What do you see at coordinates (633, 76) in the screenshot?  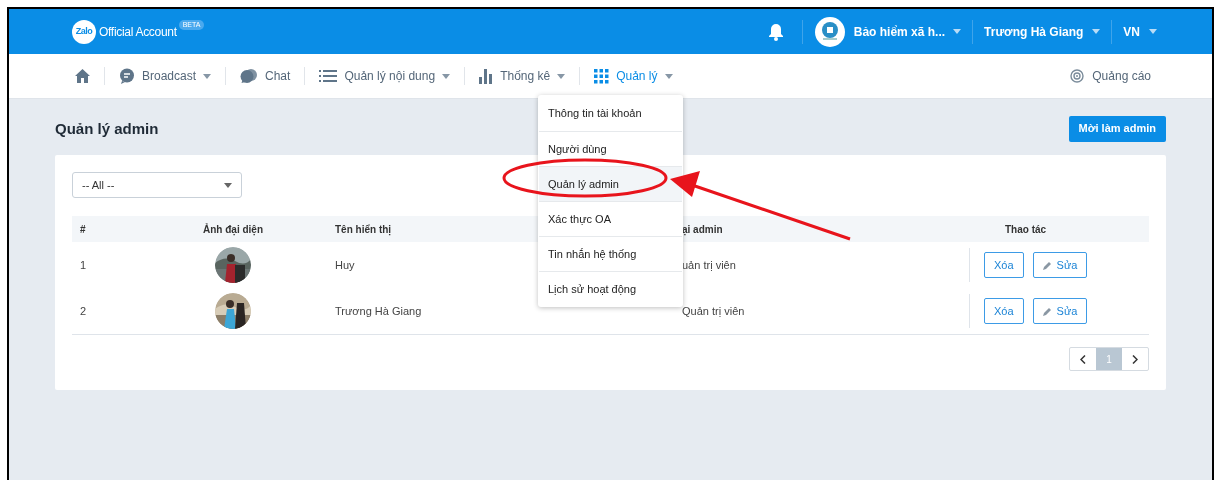 I see `nav-item: Quản lý` at bounding box center [633, 76].